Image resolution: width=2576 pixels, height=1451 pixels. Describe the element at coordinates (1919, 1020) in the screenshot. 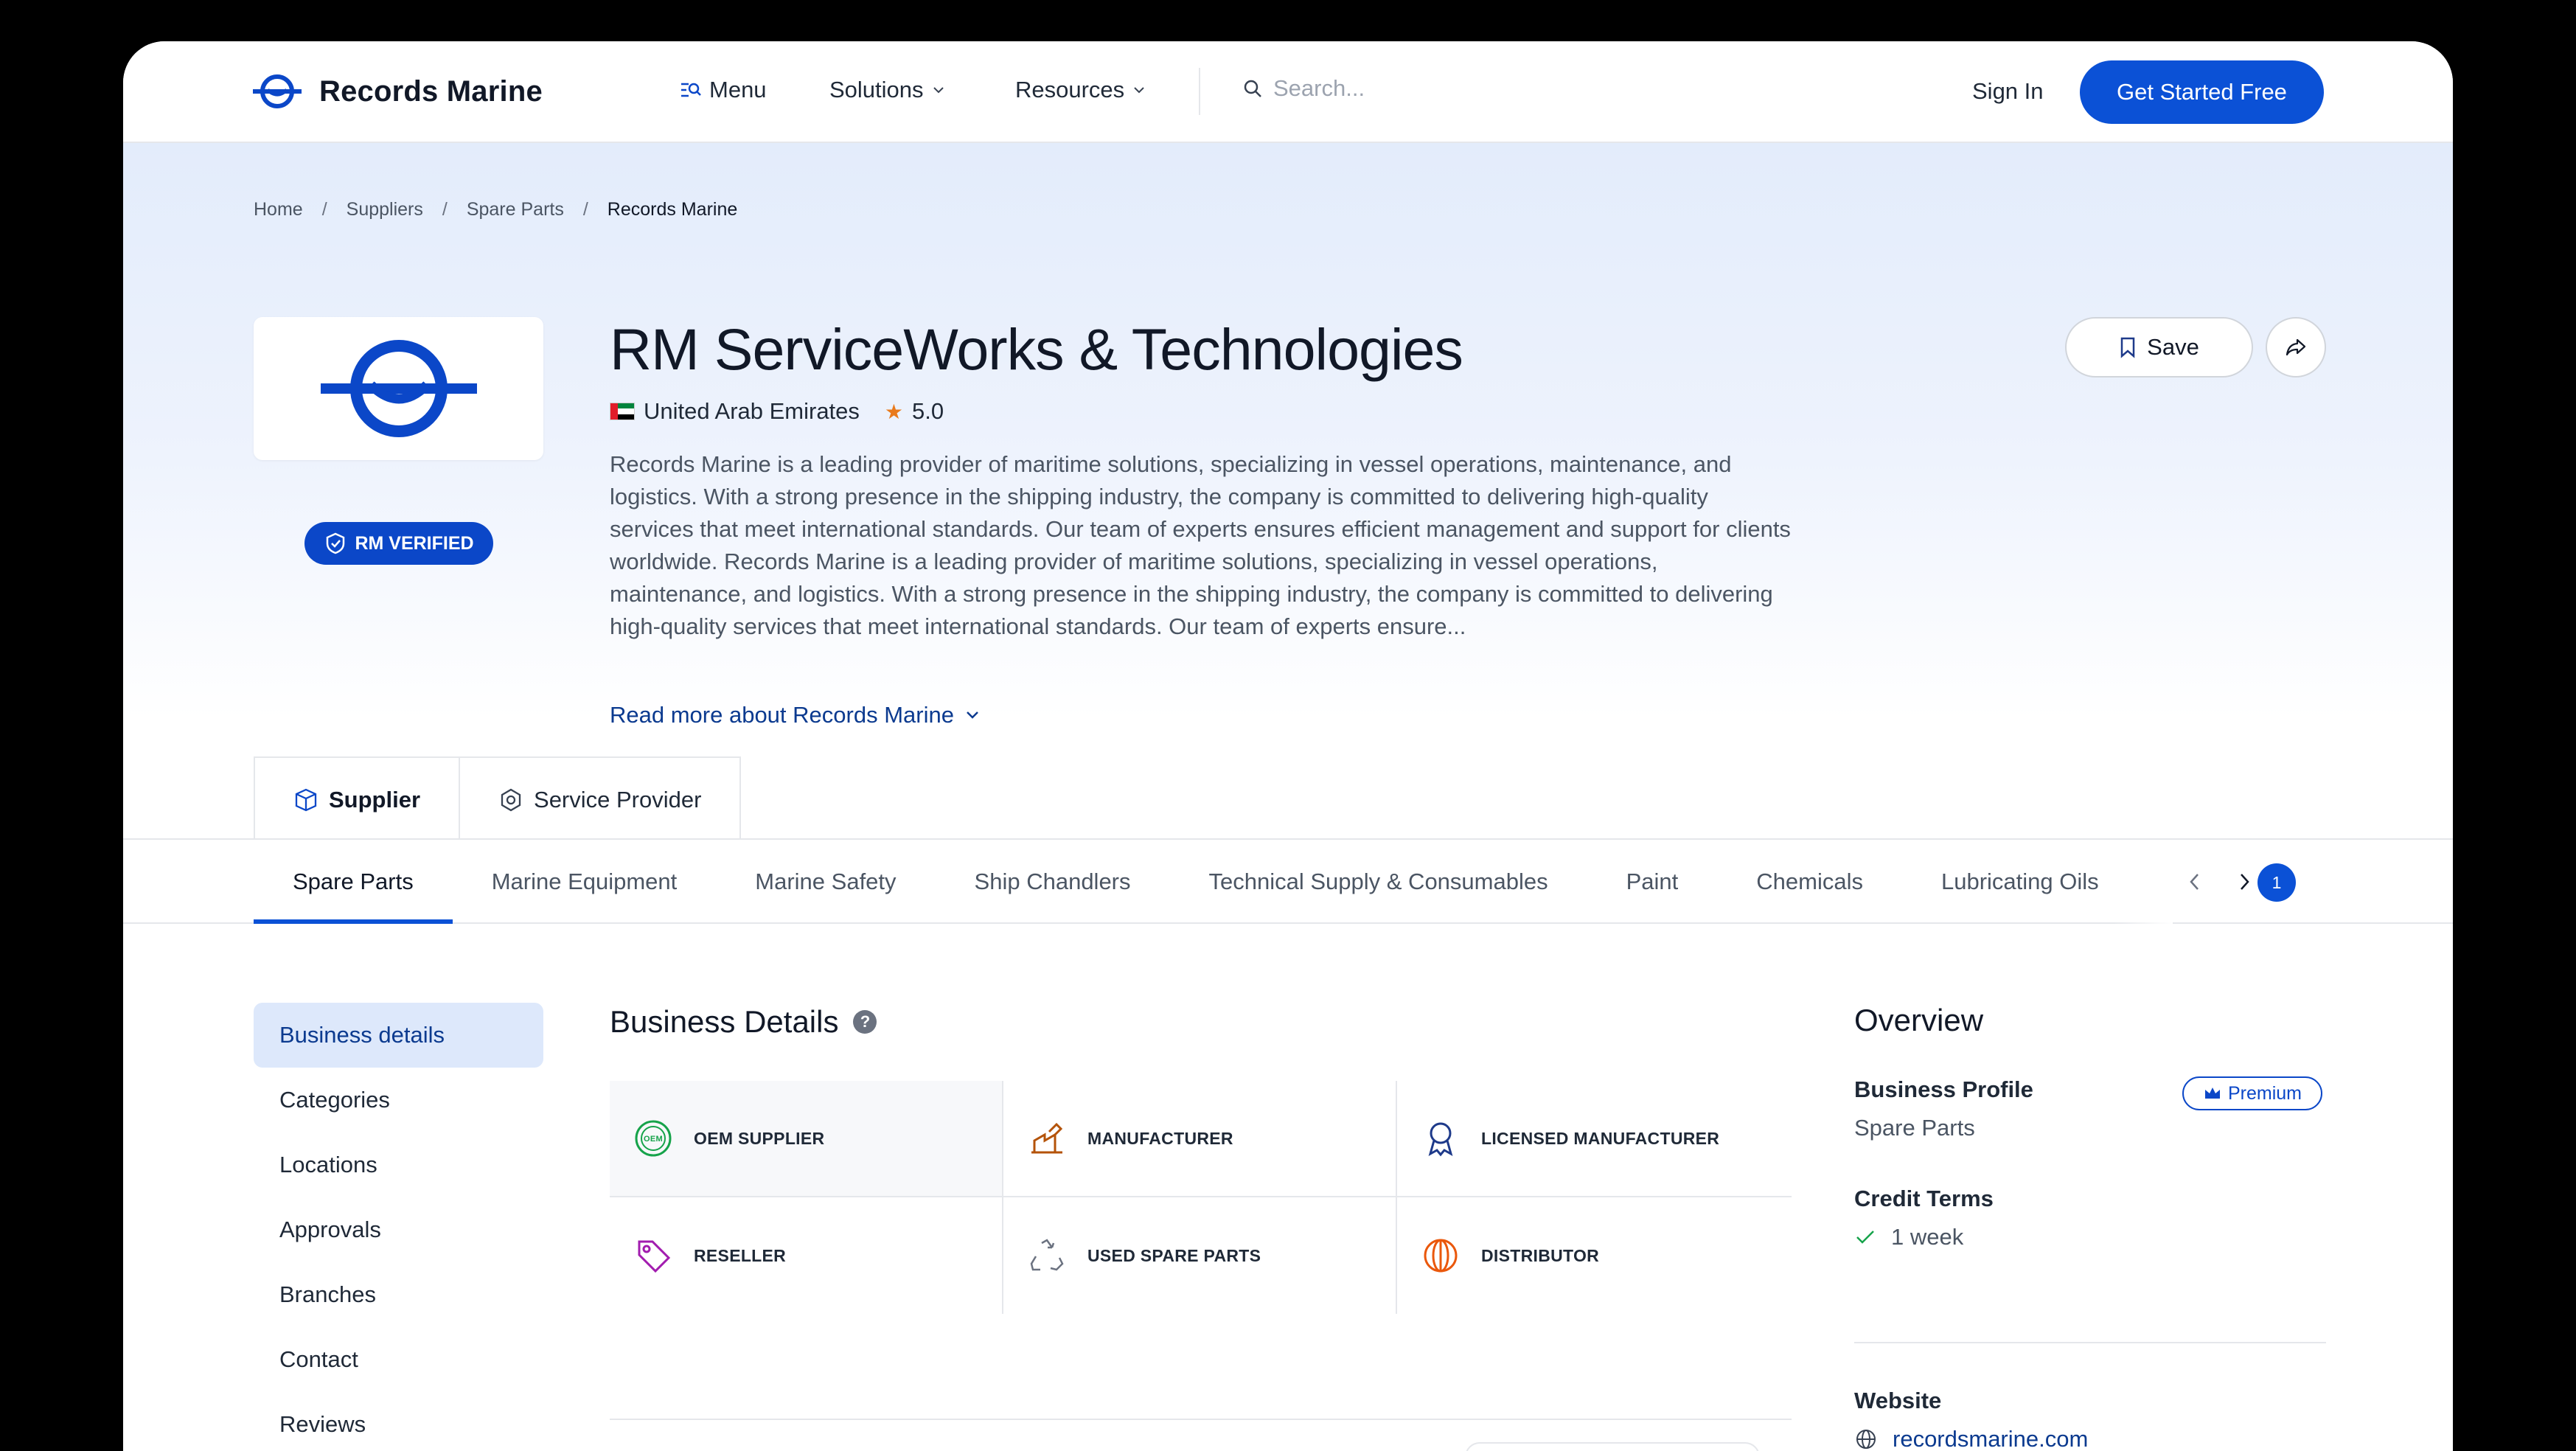

I see `overview-title: Overview` at that location.